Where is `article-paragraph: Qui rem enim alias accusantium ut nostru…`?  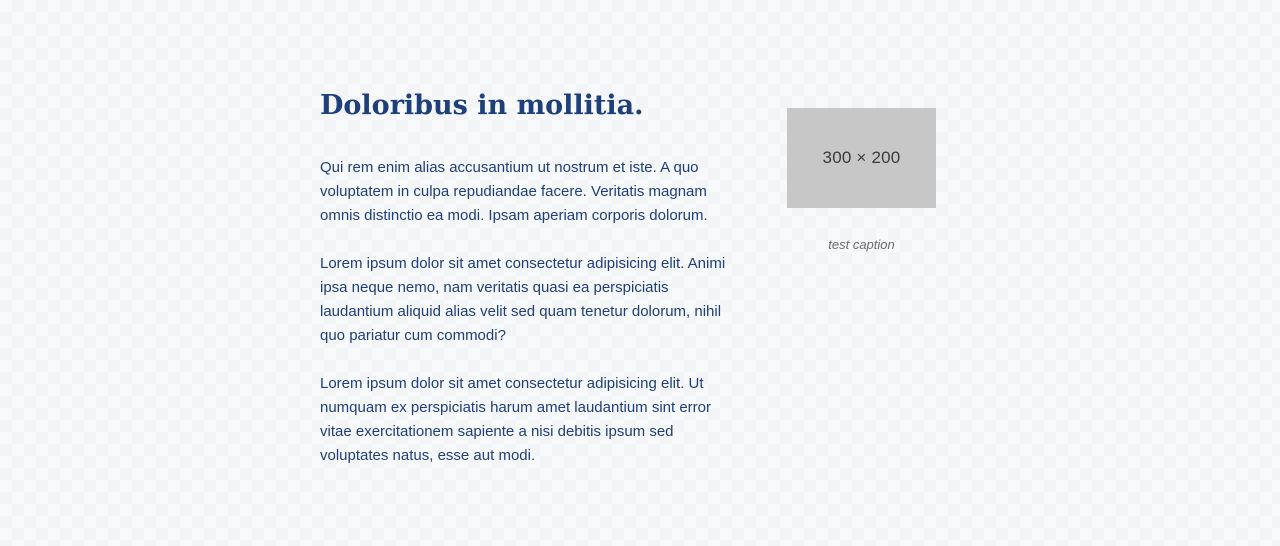
article-paragraph: Qui rem enim alias accusantium ut nostru… is located at coordinates (514, 191).